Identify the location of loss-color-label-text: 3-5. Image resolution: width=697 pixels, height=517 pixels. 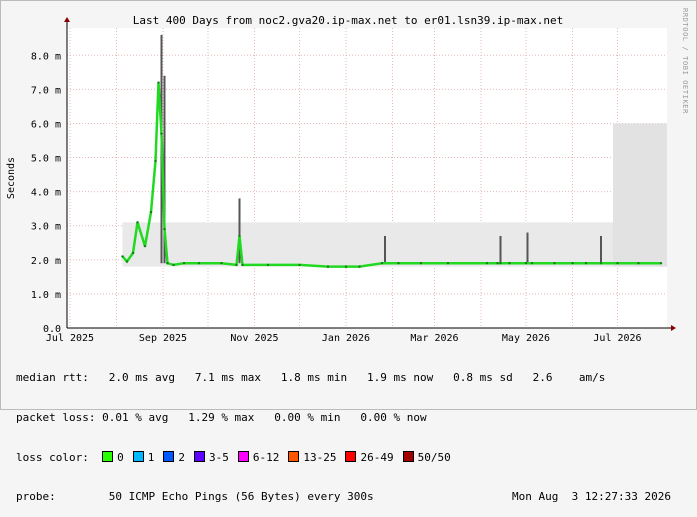
(218, 457).